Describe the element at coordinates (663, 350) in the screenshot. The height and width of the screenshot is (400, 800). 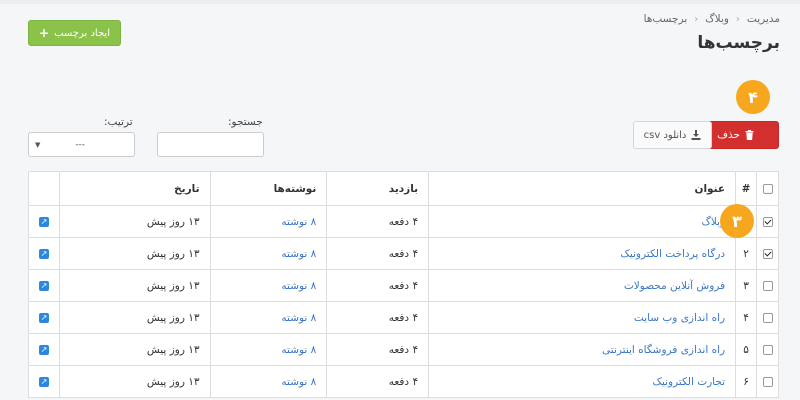
I see `row-title-link: راه اندازی فروشگاه اینترنتی` at that location.